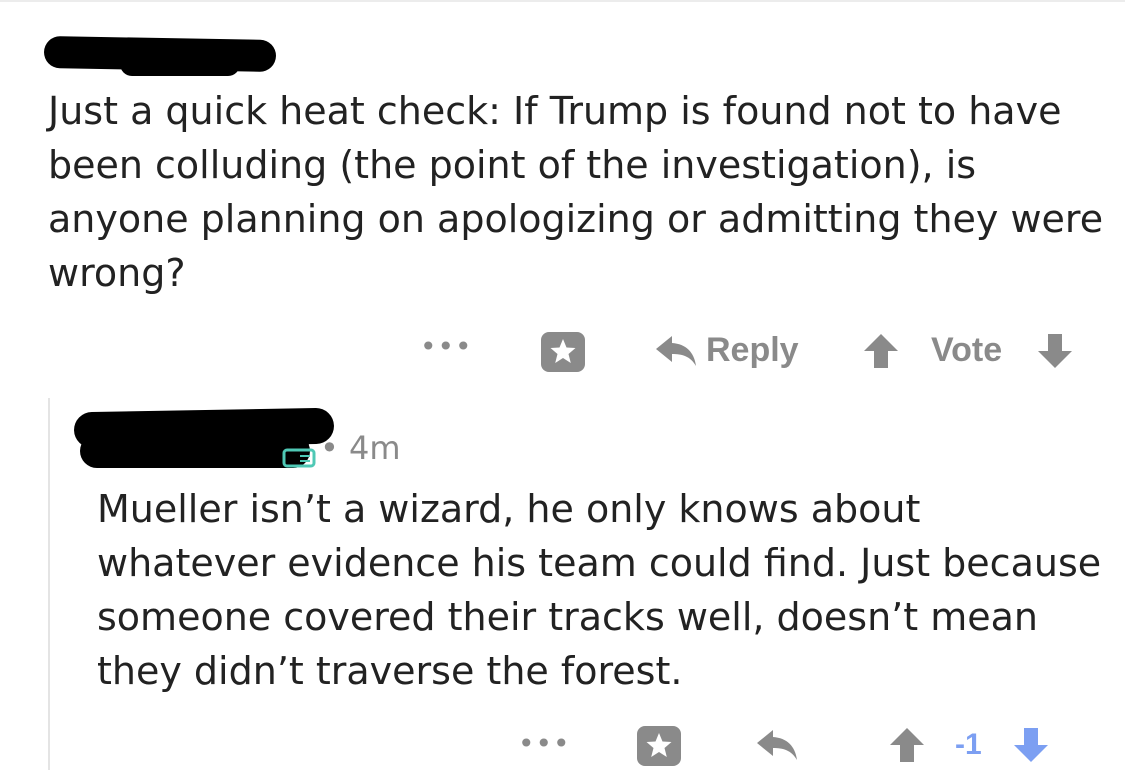 This screenshot has height=771, width=1125. Describe the element at coordinates (49, 584) in the screenshot. I see `thread-indent-line` at that location.